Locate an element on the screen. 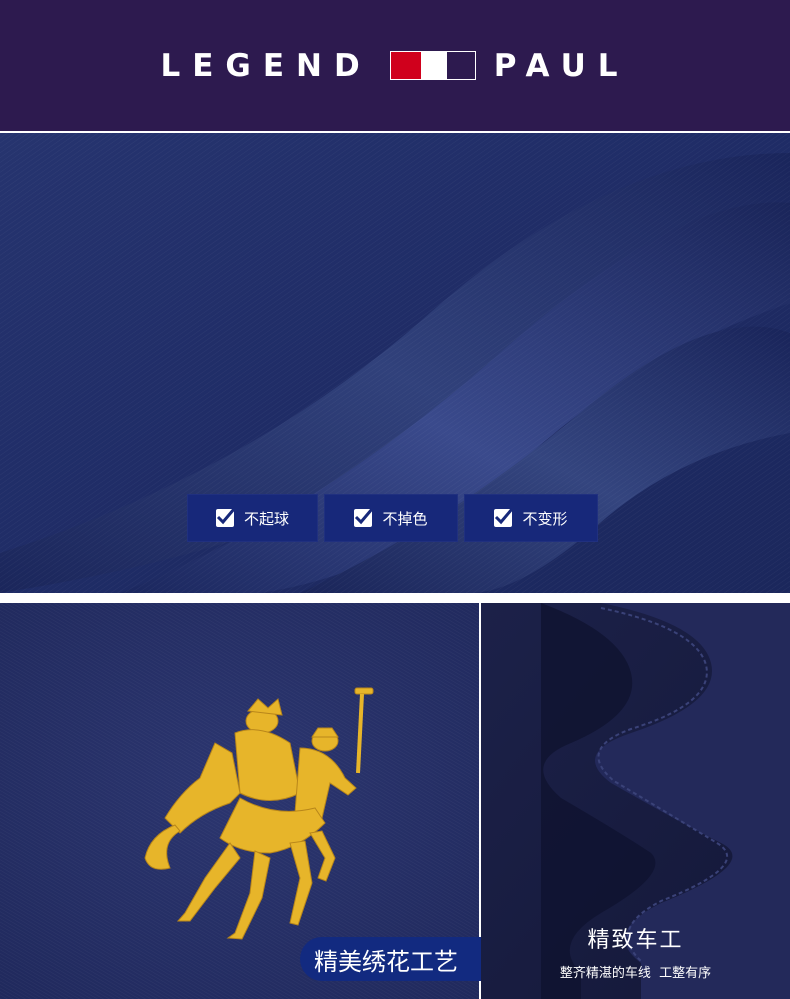 This screenshot has width=790, height=999. feature-badges: 不起球 不掉色 不变形 is located at coordinates (397, 518).